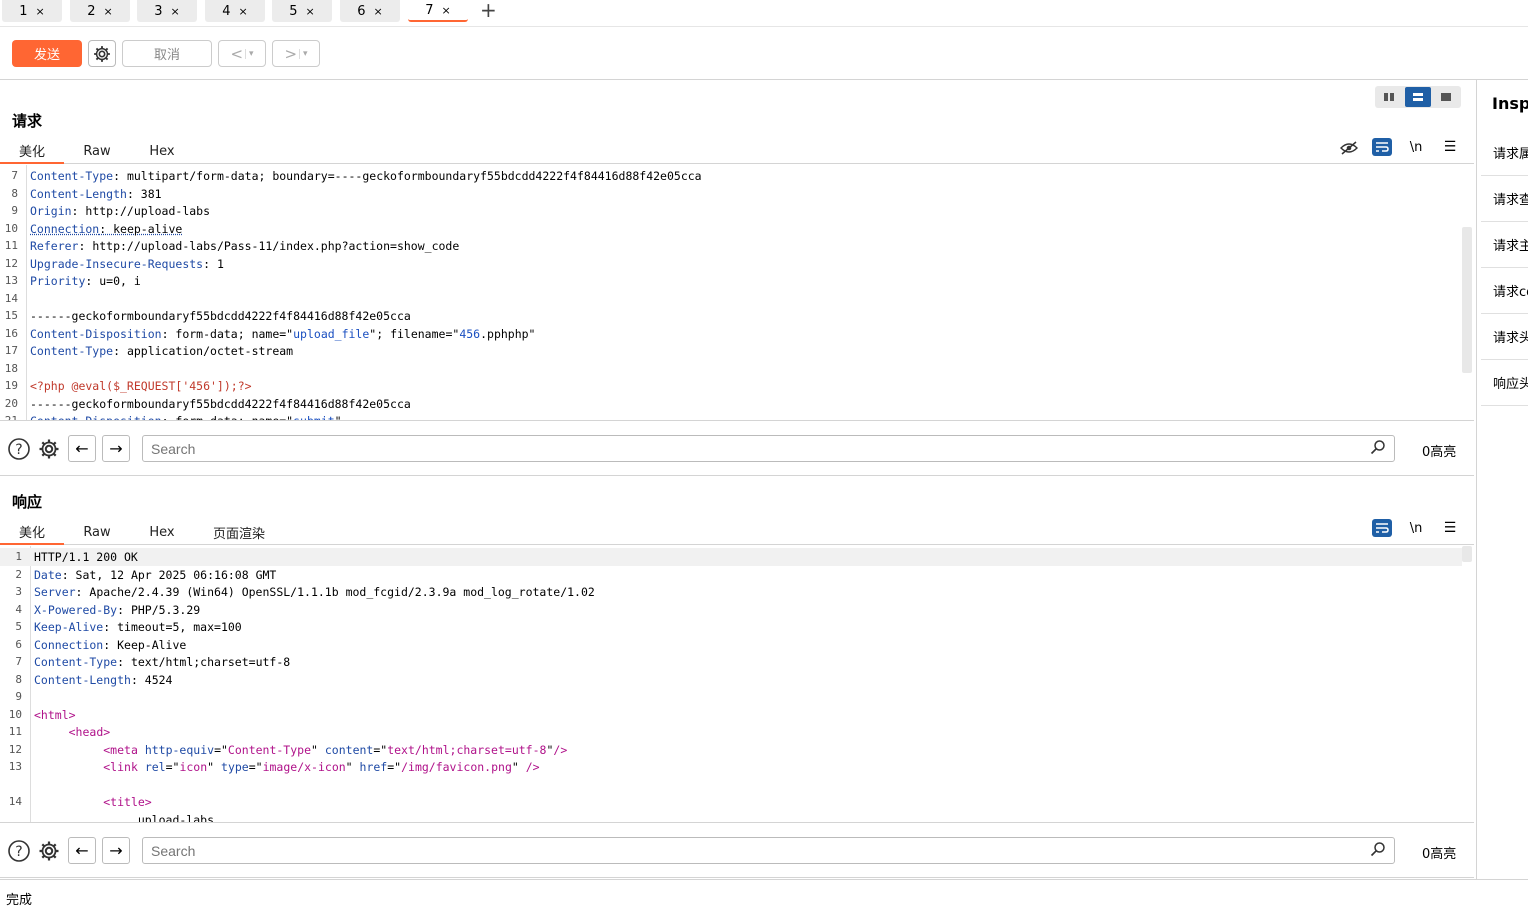  I want to click on tab-4: 4 ×, so click(235, 11).